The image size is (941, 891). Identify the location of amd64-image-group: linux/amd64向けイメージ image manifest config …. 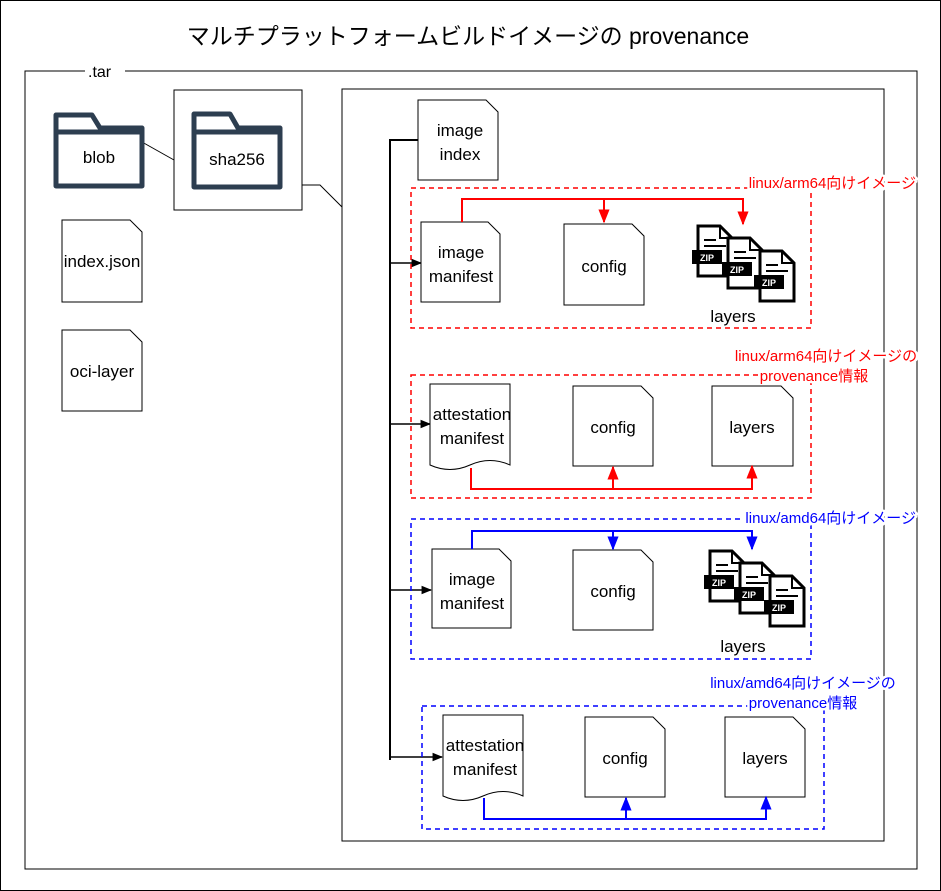
(664, 584).